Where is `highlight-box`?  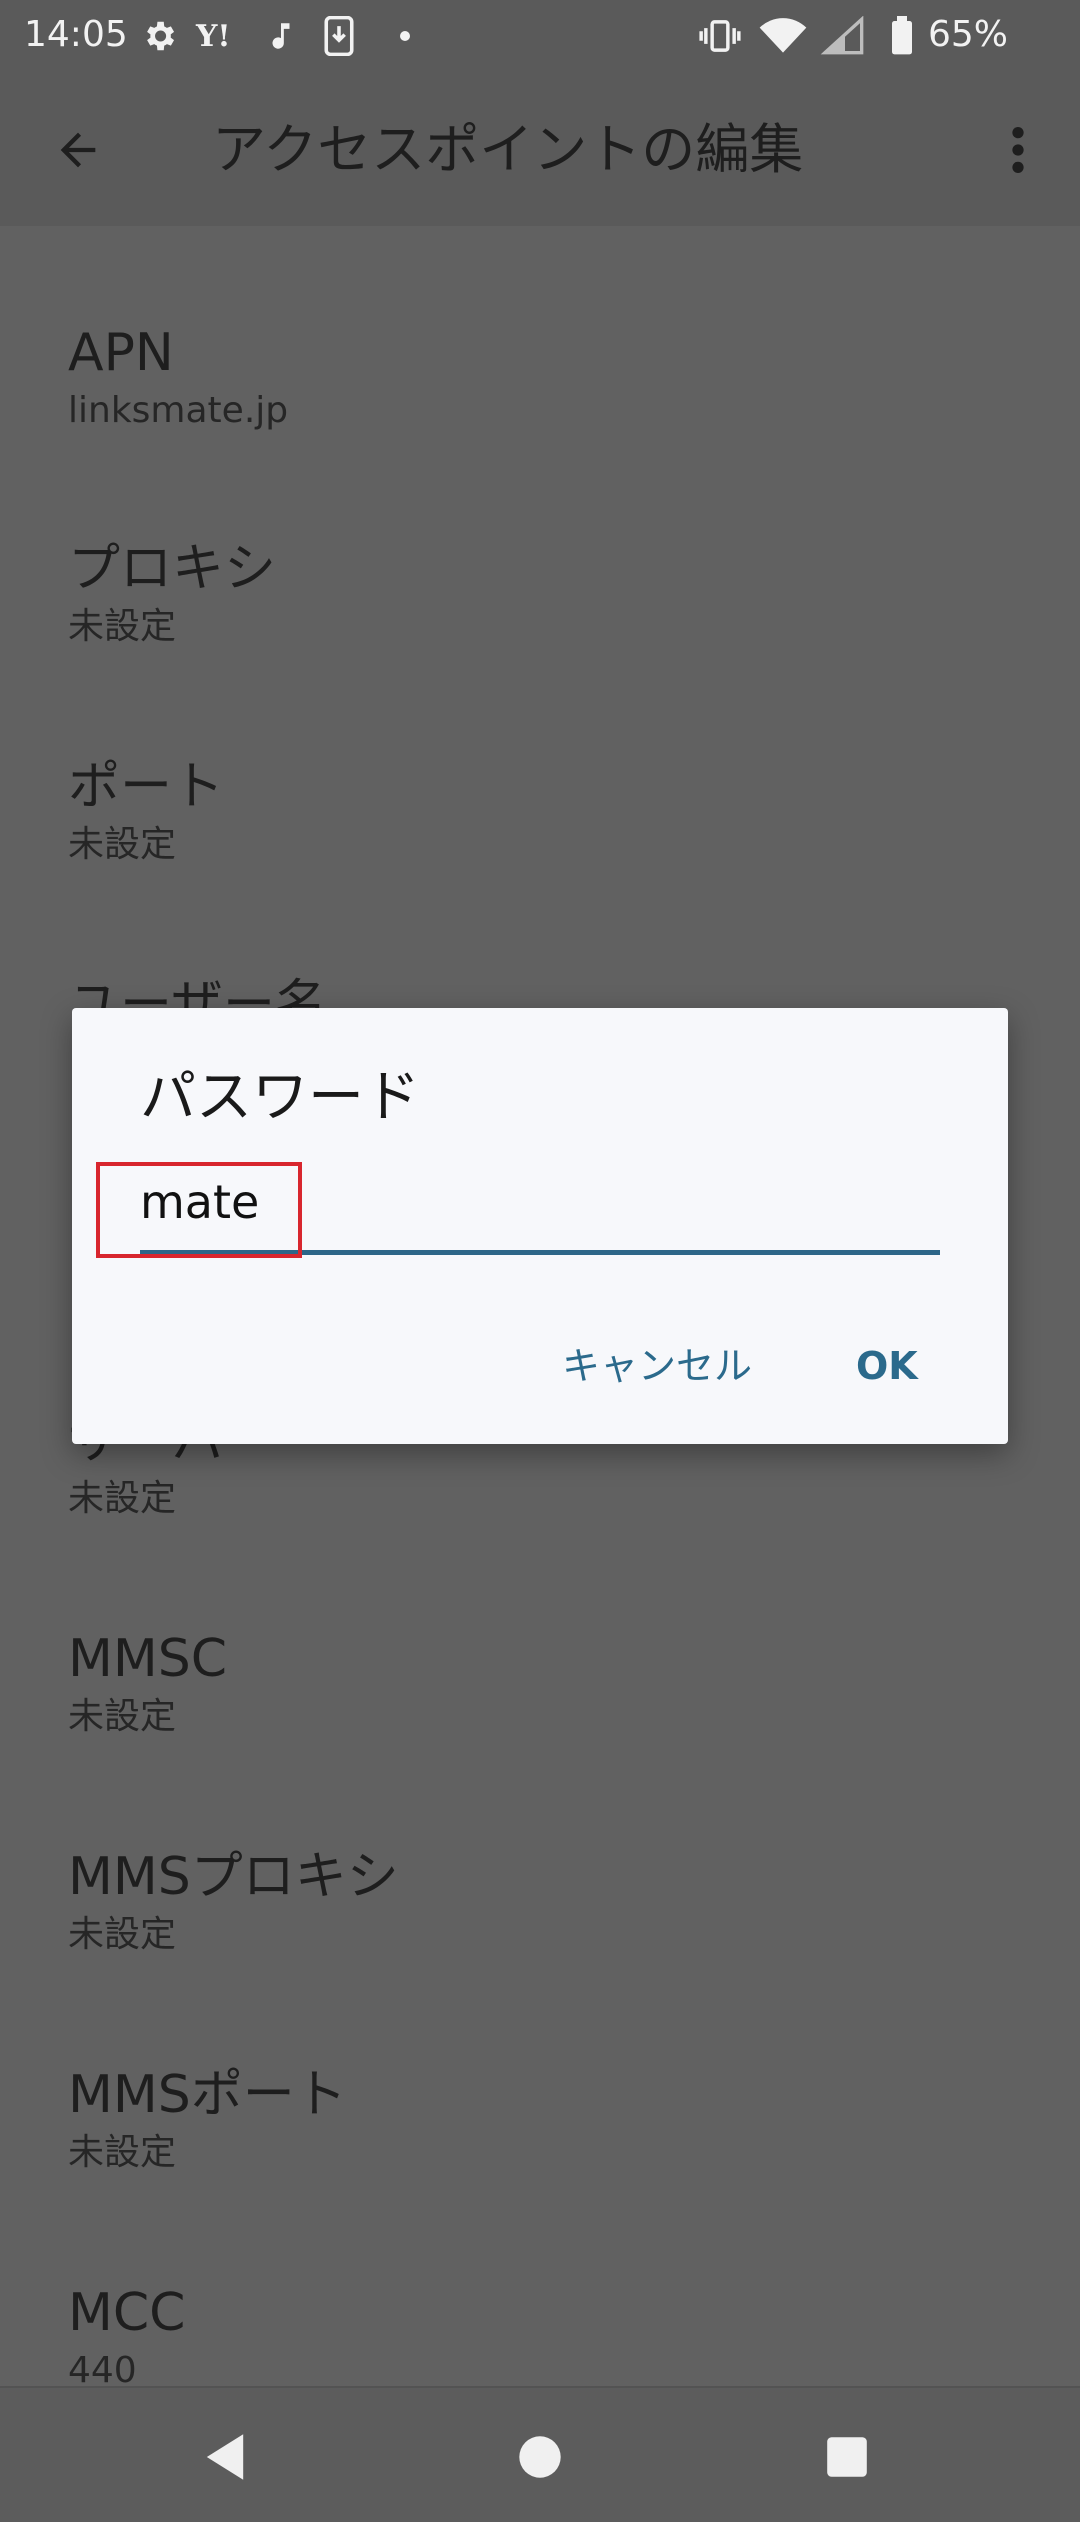 highlight-box is located at coordinates (199, 1210).